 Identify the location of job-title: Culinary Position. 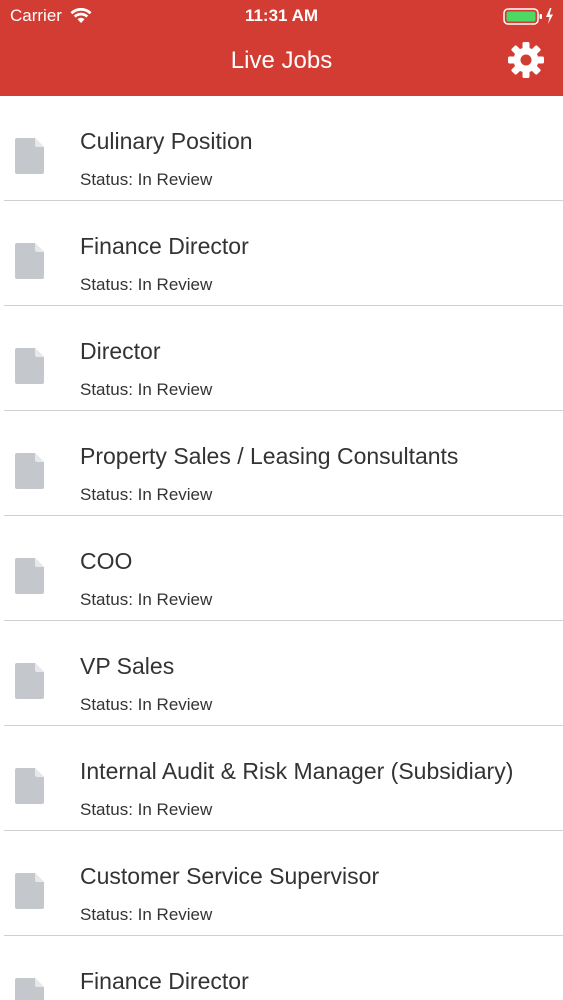
(166, 141).